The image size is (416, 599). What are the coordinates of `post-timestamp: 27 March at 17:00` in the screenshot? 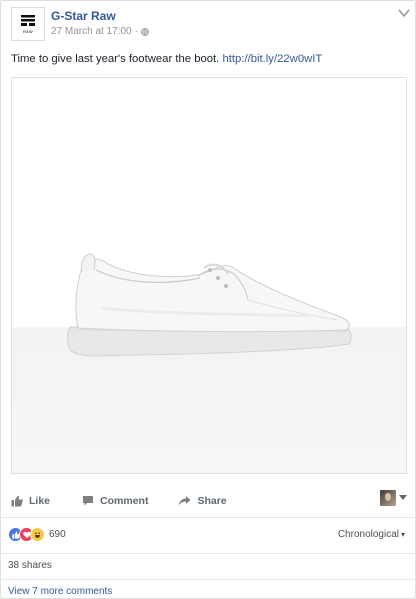 It's located at (91, 31).